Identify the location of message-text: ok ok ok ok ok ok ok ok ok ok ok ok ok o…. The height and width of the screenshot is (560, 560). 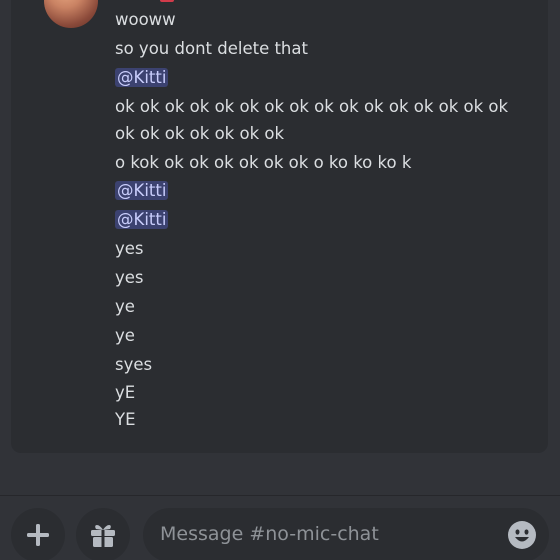
(312, 106).